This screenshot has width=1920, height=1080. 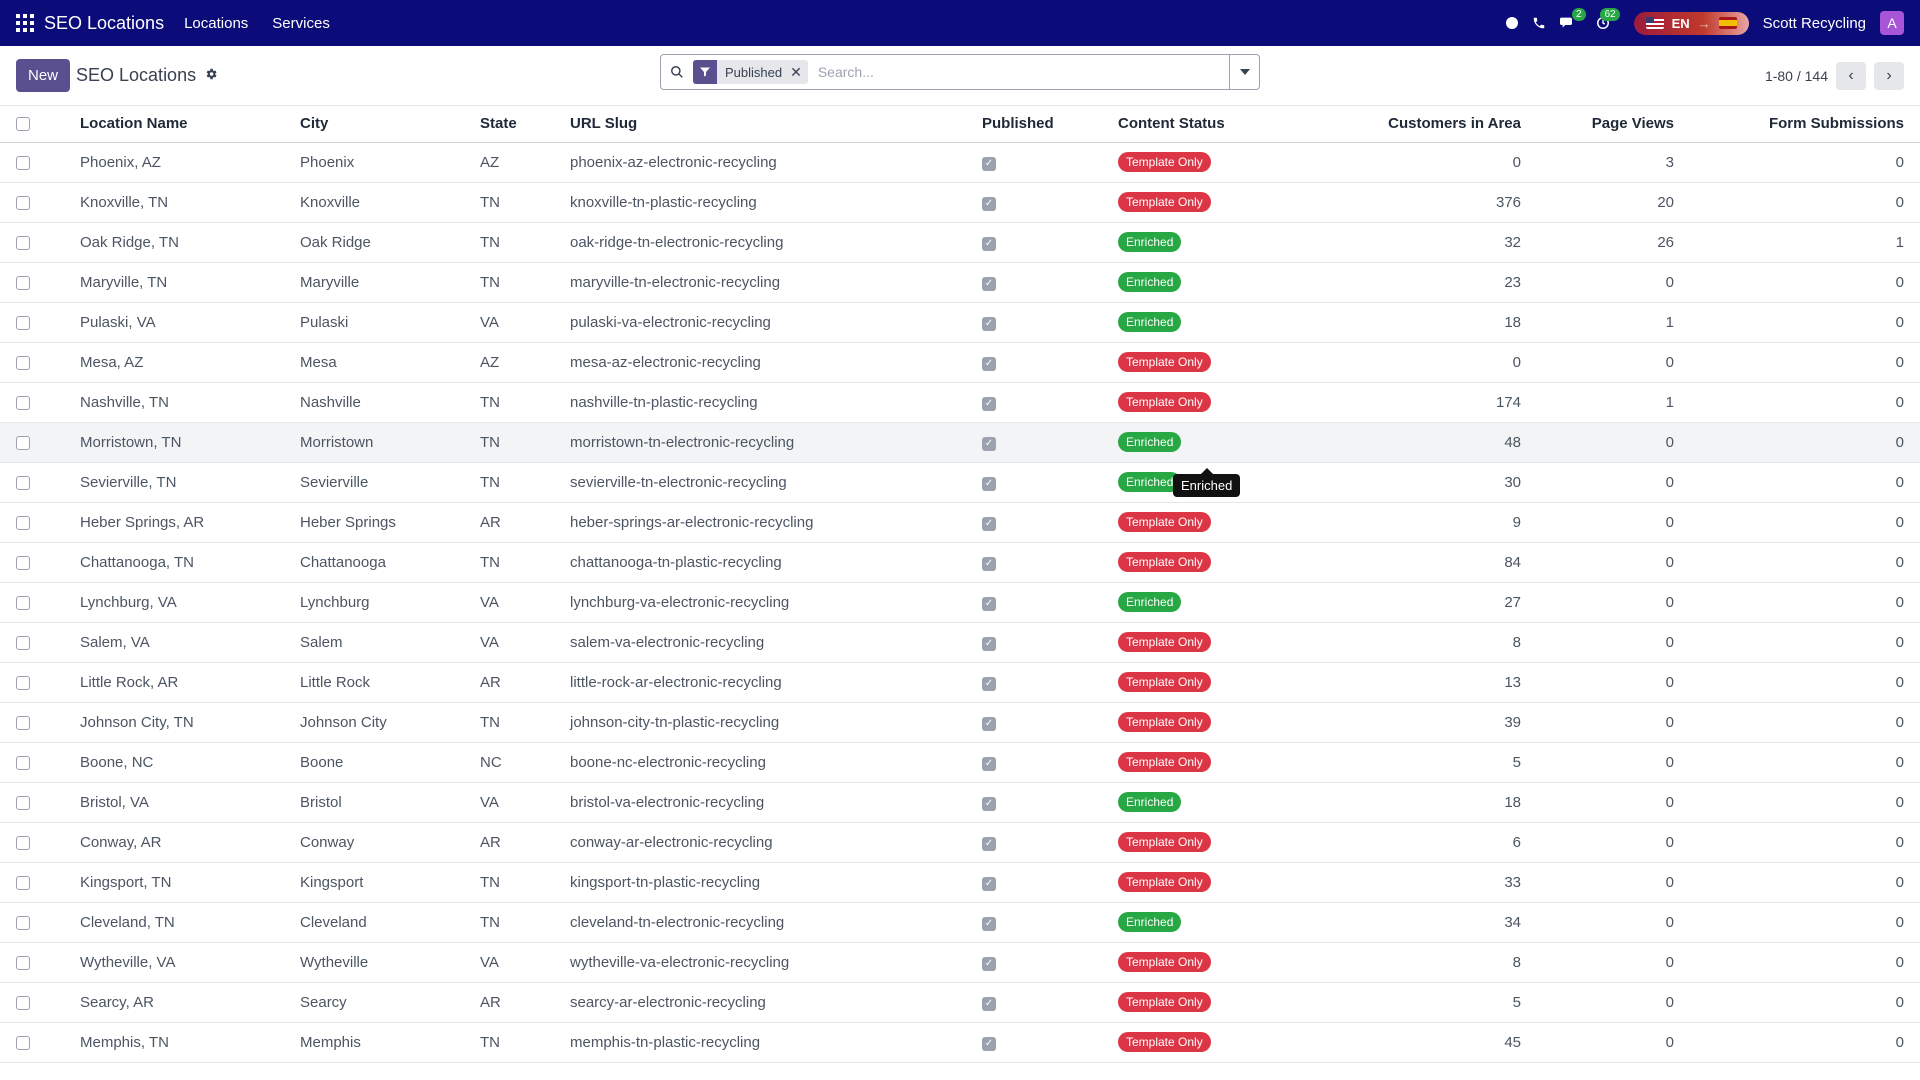 I want to click on apps-grid-icon, so click(x=25, y=23).